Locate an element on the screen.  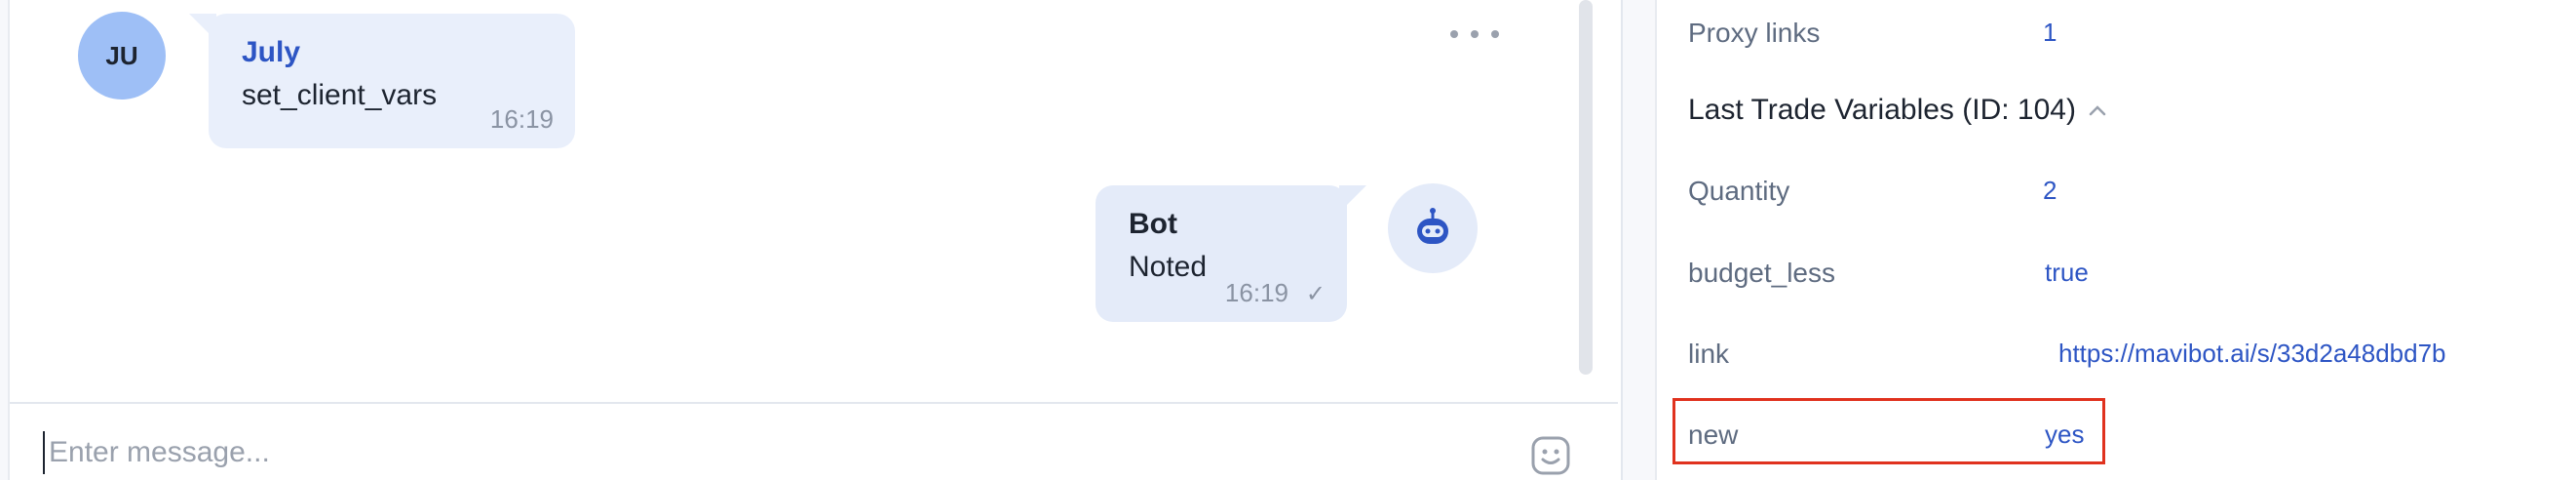
message-composer is located at coordinates (814, 441).